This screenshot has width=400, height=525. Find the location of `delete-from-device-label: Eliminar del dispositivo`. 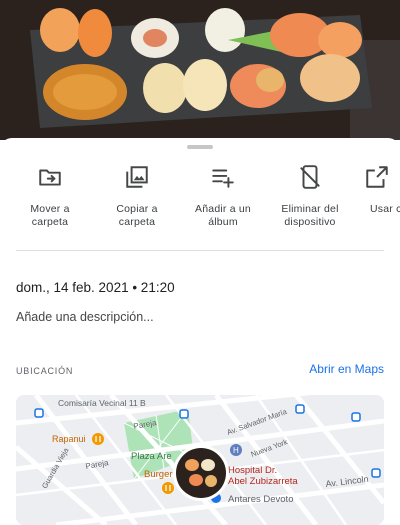

delete-from-device-label: Eliminar del dispositivo is located at coordinates (310, 215).